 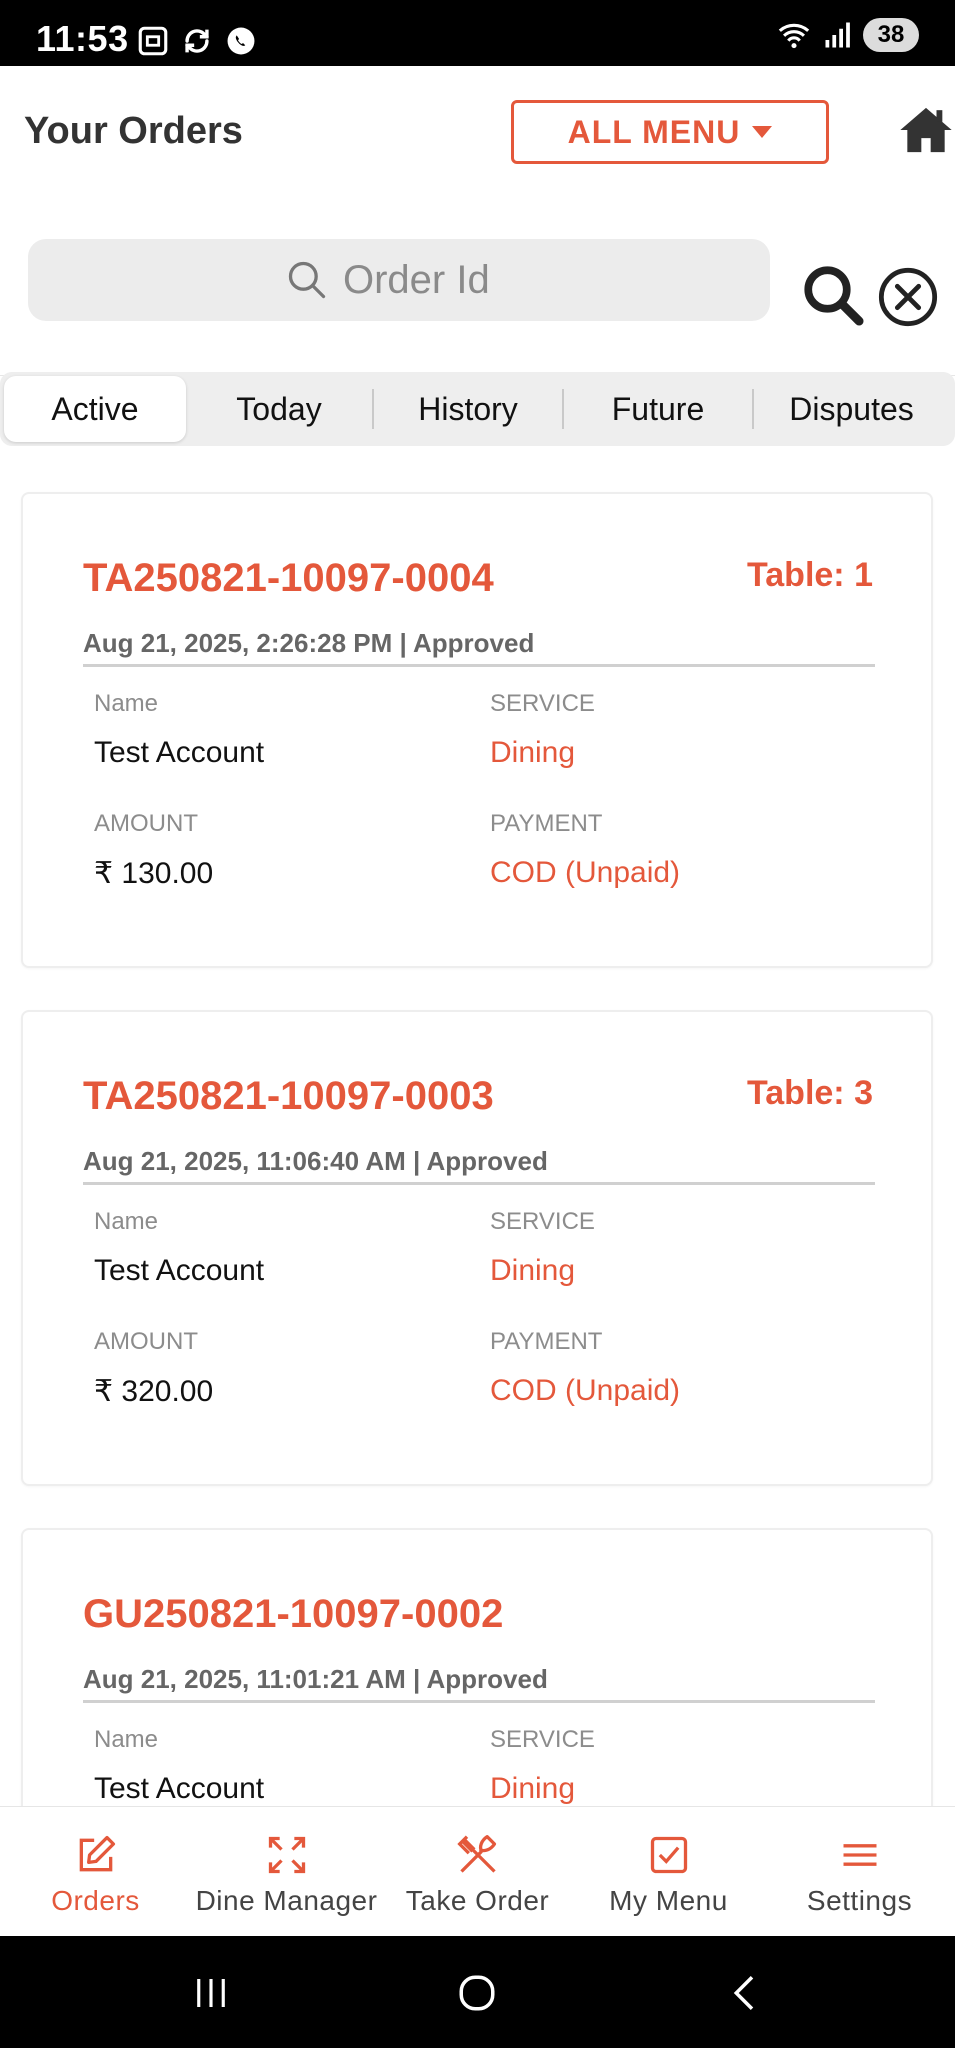 I want to click on nav-my-menu: My Menu, so click(x=668, y=1871).